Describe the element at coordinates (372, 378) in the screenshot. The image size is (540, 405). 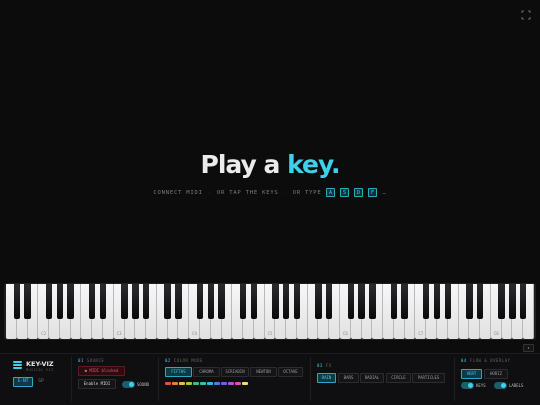
I see `fx-mode-radial: RADIAL` at that location.